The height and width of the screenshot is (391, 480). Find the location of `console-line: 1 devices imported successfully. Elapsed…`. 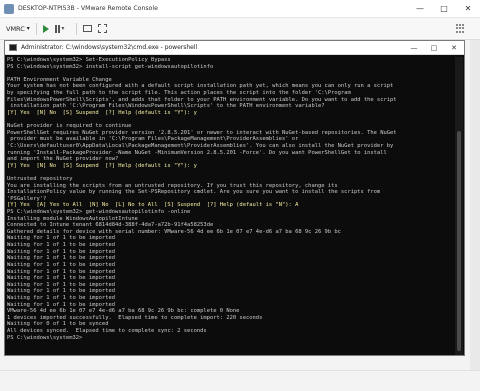

console-line: 1 devices imported successfully. Elapsed… is located at coordinates (135, 317).